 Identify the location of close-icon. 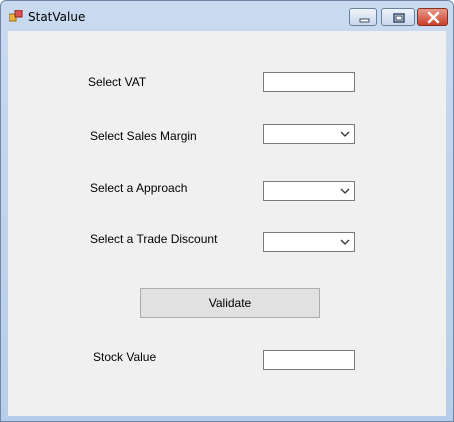
(433, 17).